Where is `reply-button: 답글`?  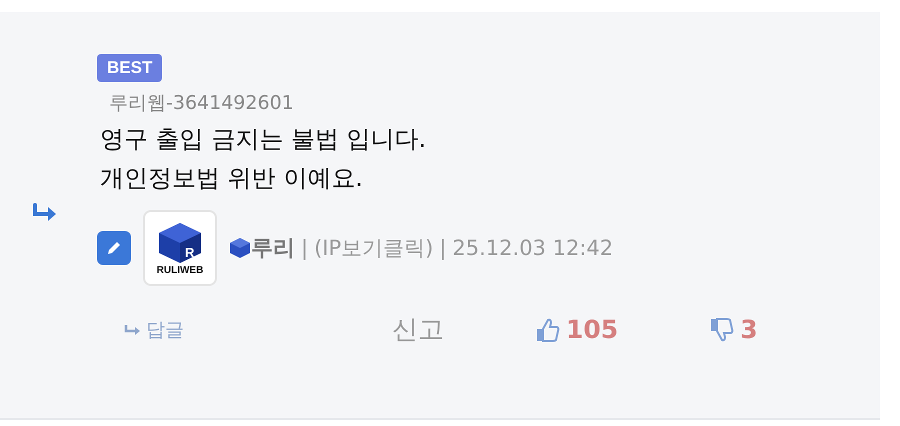 reply-button: 답글 is located at coordinates (154, 329).